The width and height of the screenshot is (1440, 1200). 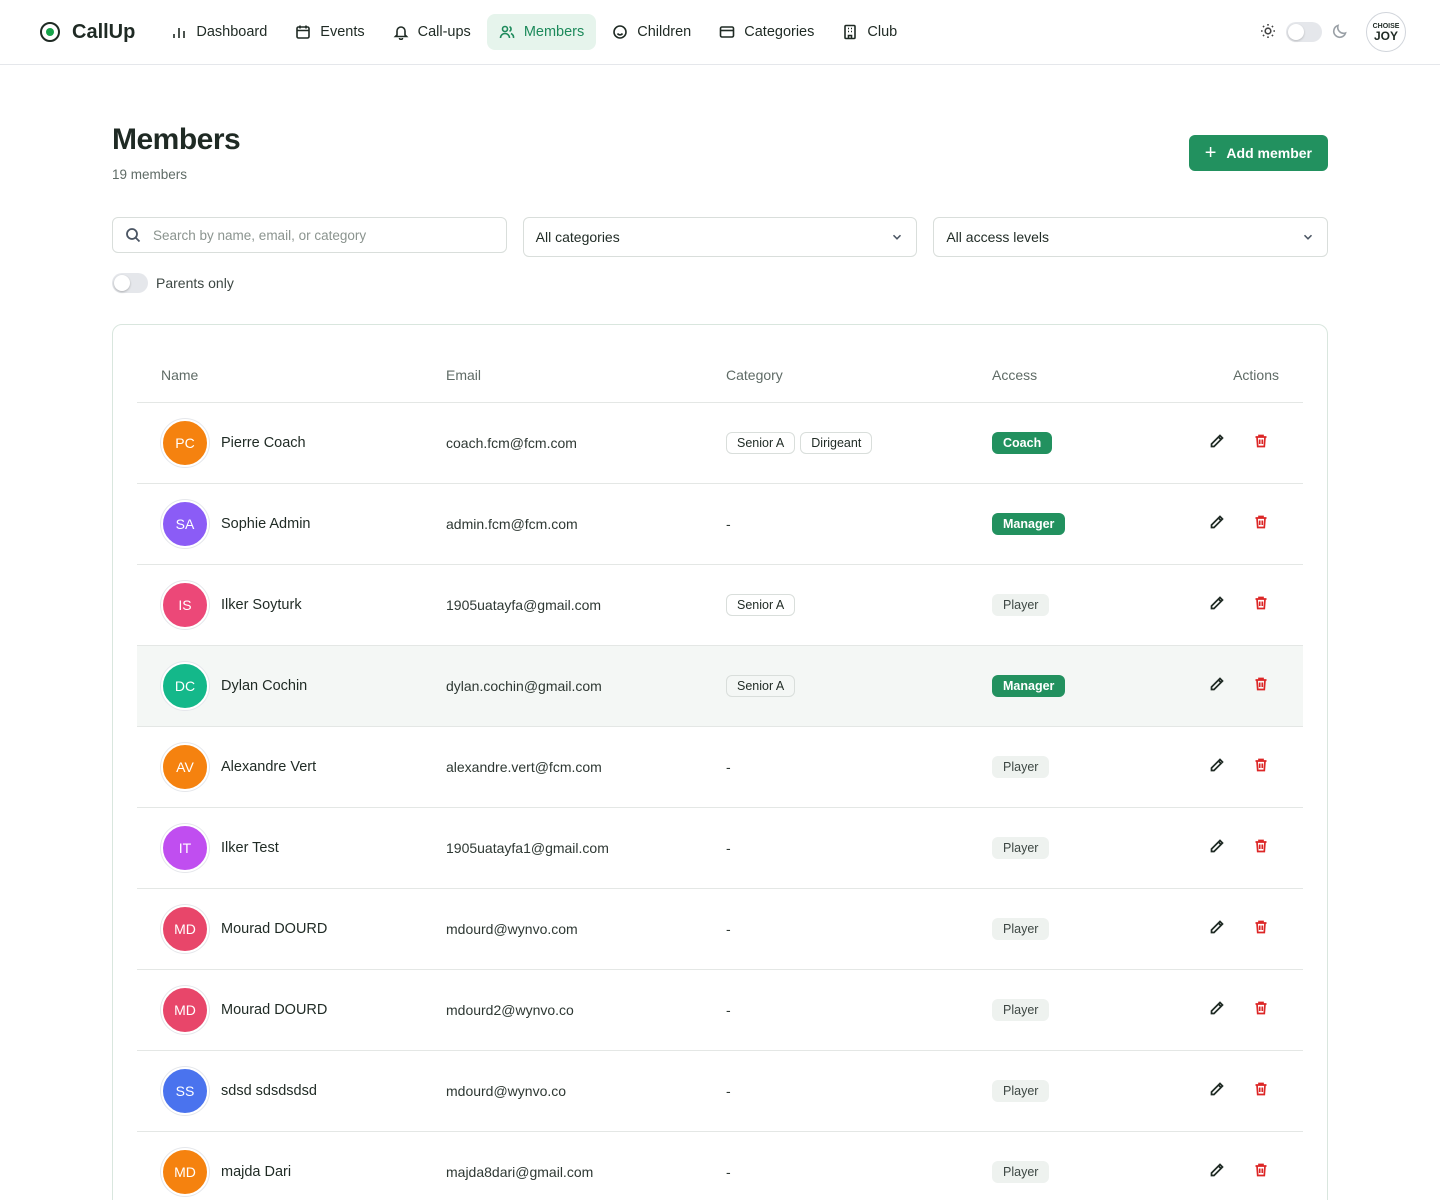 What do you see at coordinates (309, 235) in the screenshot?
I see `search-input: Search by name, email, or category` at bounding box center [309, 235].